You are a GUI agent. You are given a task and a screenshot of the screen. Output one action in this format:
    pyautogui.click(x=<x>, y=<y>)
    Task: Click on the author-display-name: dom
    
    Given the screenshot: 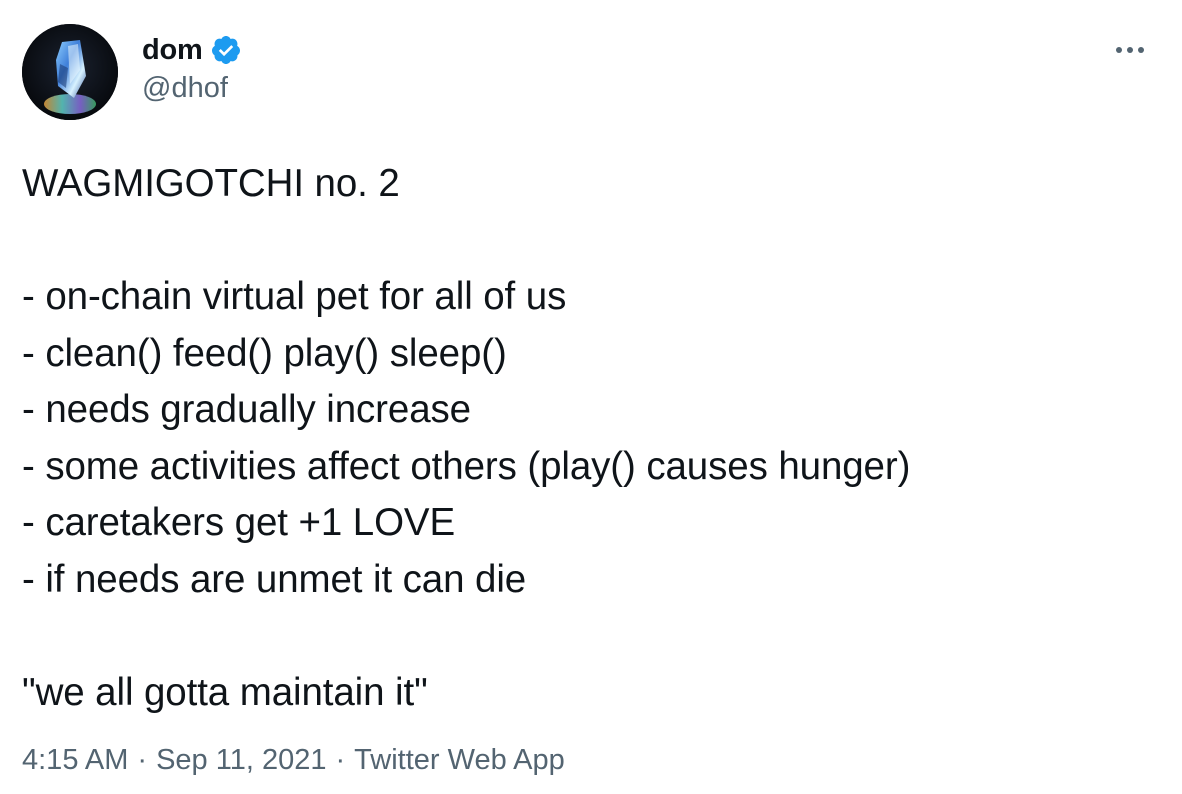 What is the action you would take?
    pyautogui.click(x=172, y=50)
    